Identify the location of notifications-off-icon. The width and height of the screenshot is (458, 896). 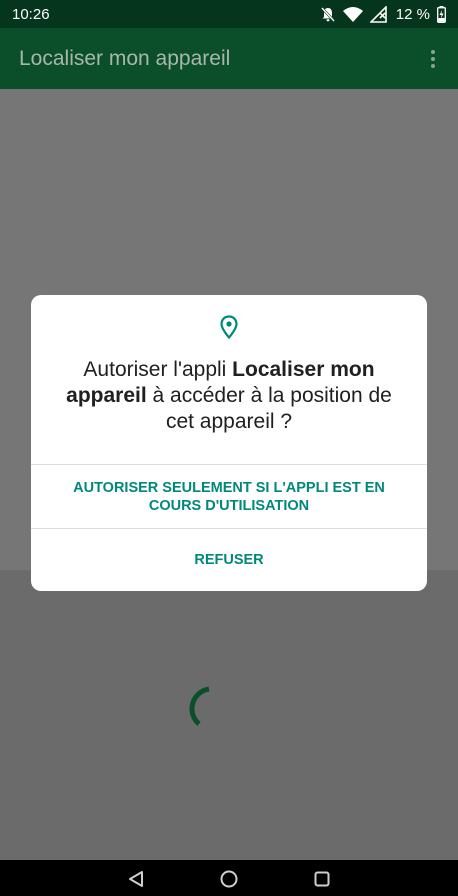
(328, 14).